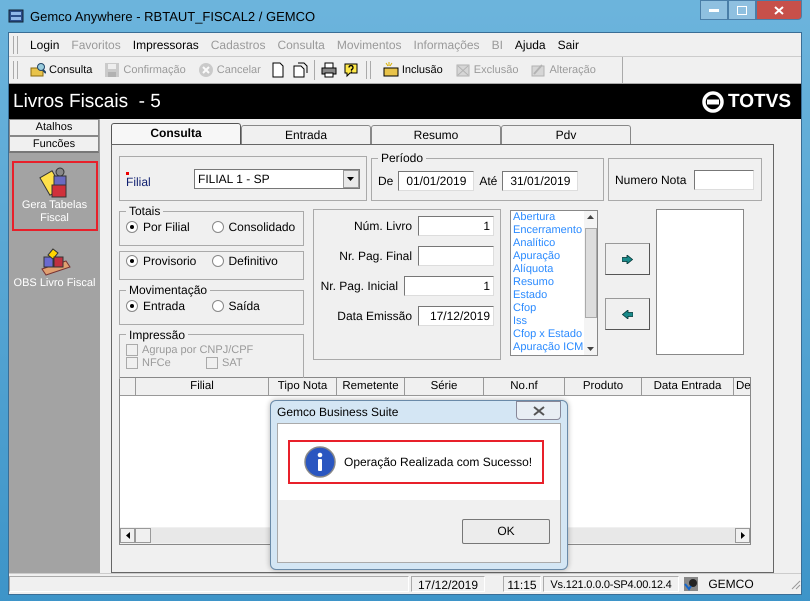  What do you see at coordinates (759, 101) in the screenshot?
I see `logo-text: TOTVS` at bounding box center [759, 101].